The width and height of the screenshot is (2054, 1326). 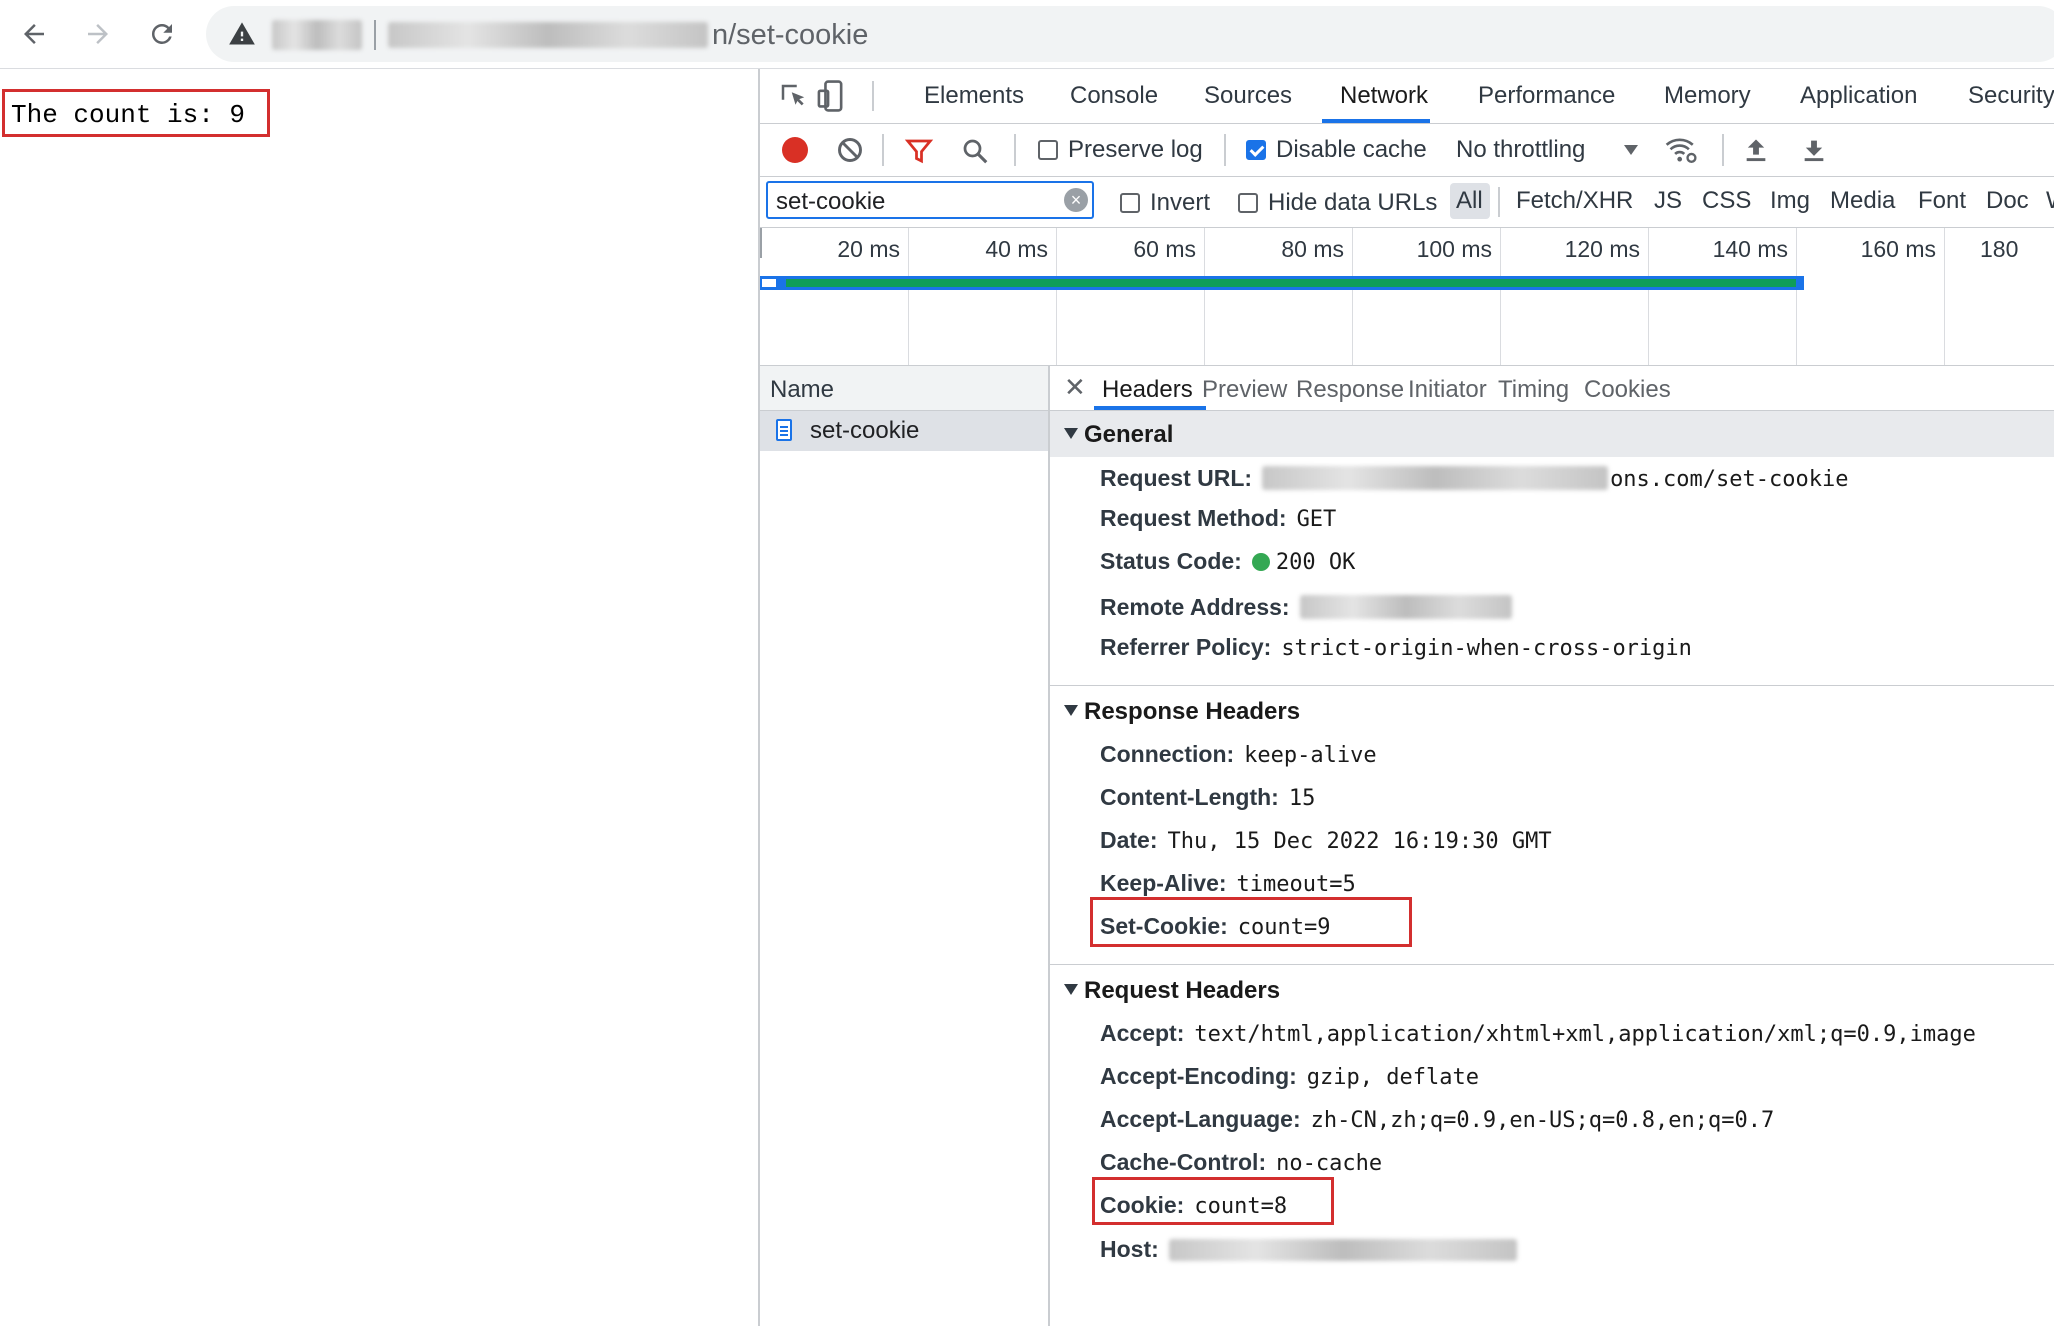 What do you see at coordinates (2011, 96) in the screenshot?
I see `tab-security: Security` at bounding box center [2011, 96].